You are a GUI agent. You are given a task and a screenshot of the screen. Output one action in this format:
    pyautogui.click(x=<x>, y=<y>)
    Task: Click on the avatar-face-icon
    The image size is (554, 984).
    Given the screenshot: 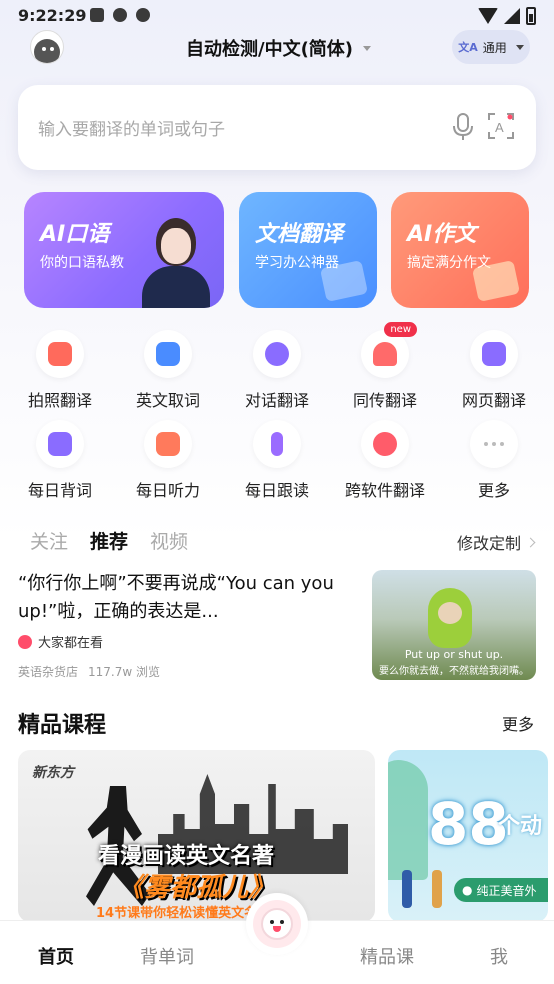 What is the action you would take?
    pyautogui.click(x=47, y=51)
    